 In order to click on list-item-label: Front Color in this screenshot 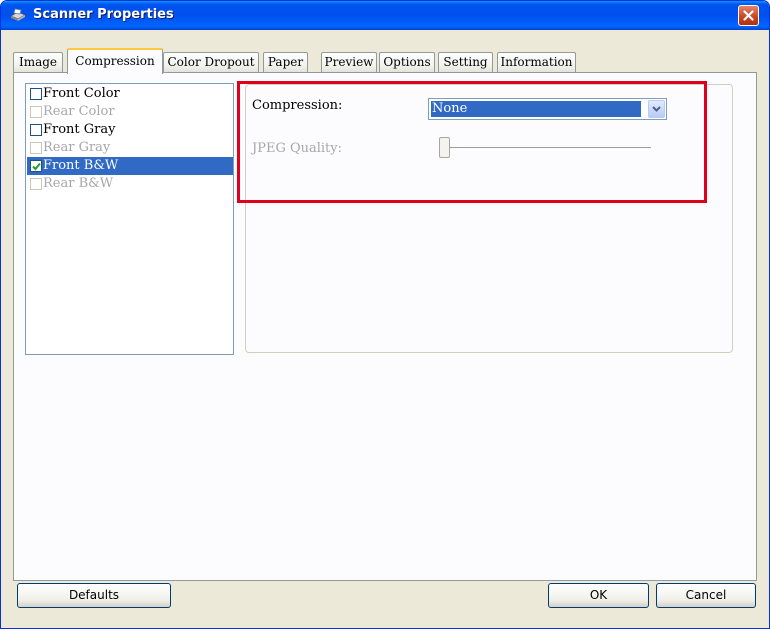, I will do `click(81, 93)`.